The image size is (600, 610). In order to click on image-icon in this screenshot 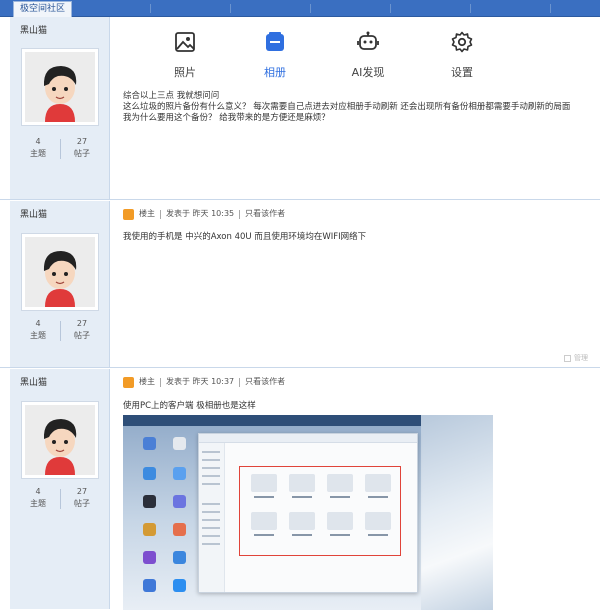, I will do `click(185, 42)`.